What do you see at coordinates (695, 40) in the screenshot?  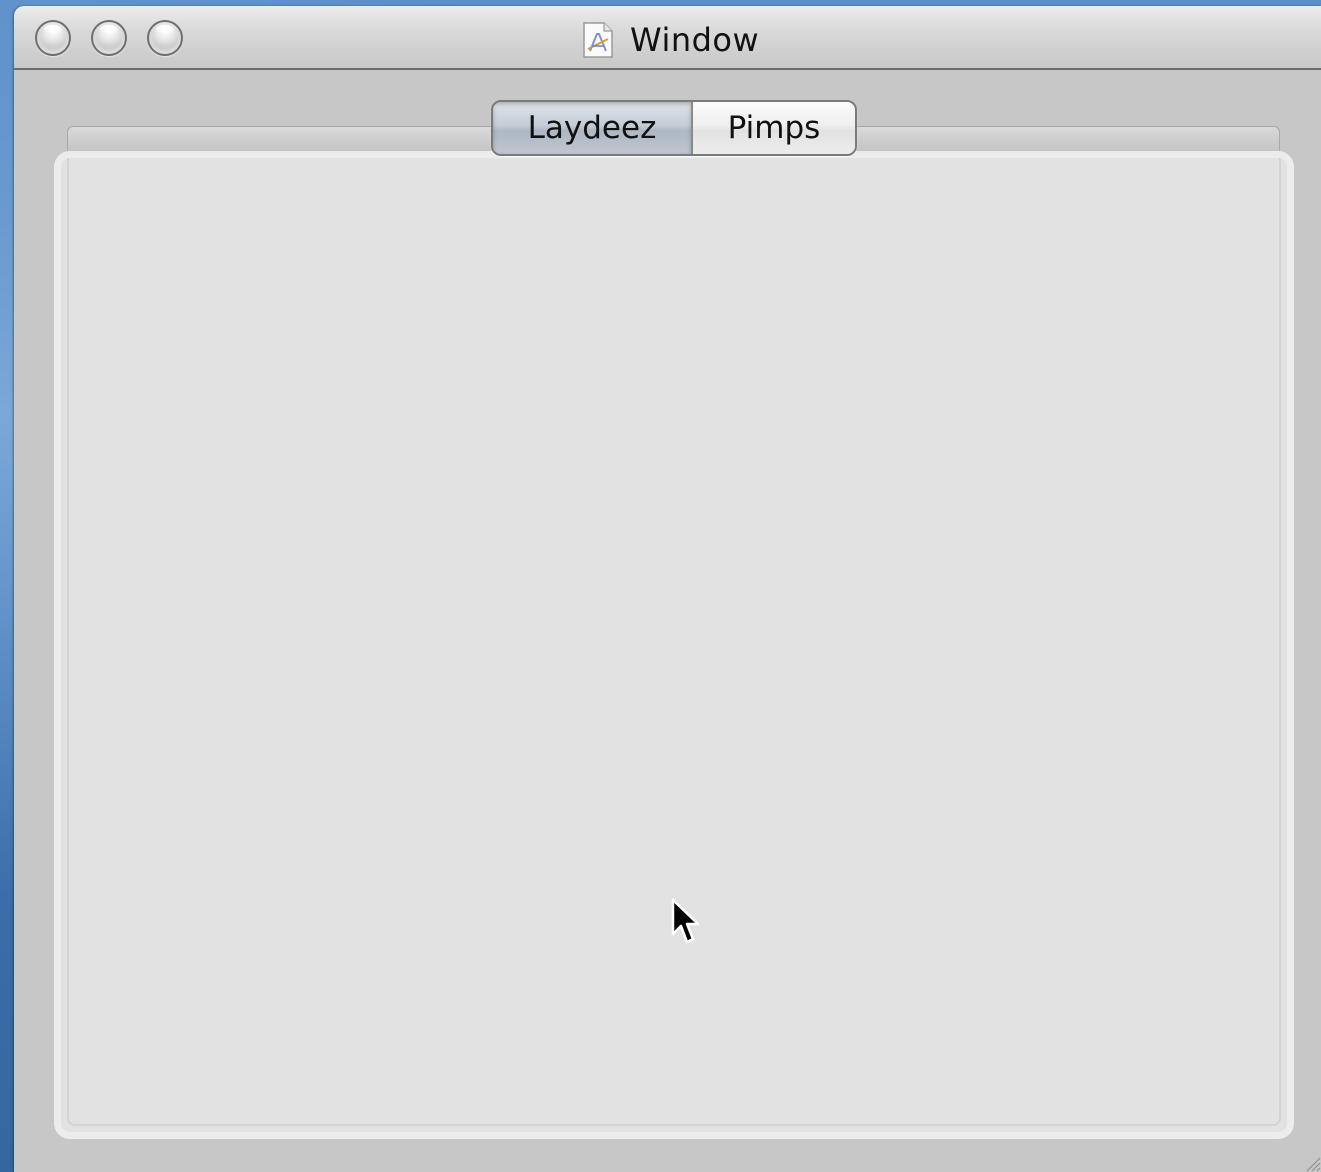 I see `window-title: Window` at bounding box center [695, 40].